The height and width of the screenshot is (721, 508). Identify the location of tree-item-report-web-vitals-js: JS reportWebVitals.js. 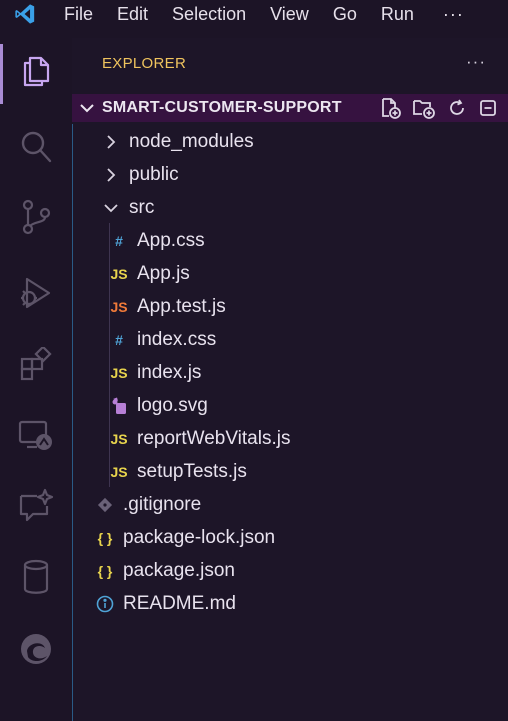
(199, 438).